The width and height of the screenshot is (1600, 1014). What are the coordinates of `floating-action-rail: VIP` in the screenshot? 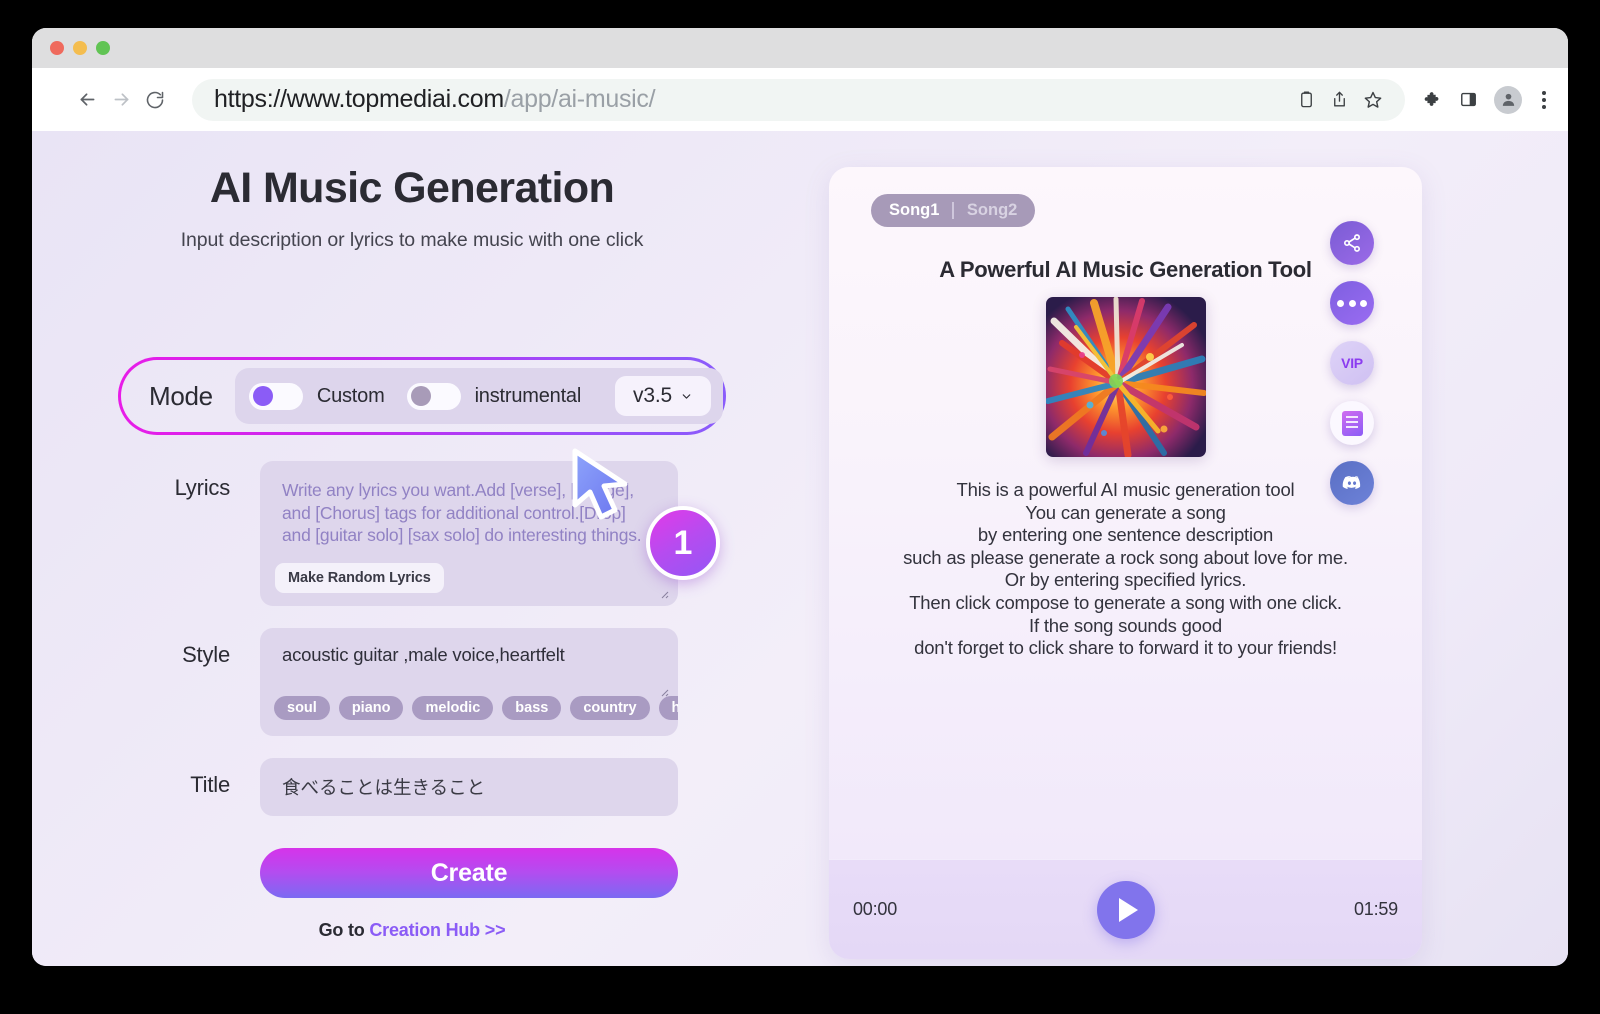 It's located at (1352, 363).